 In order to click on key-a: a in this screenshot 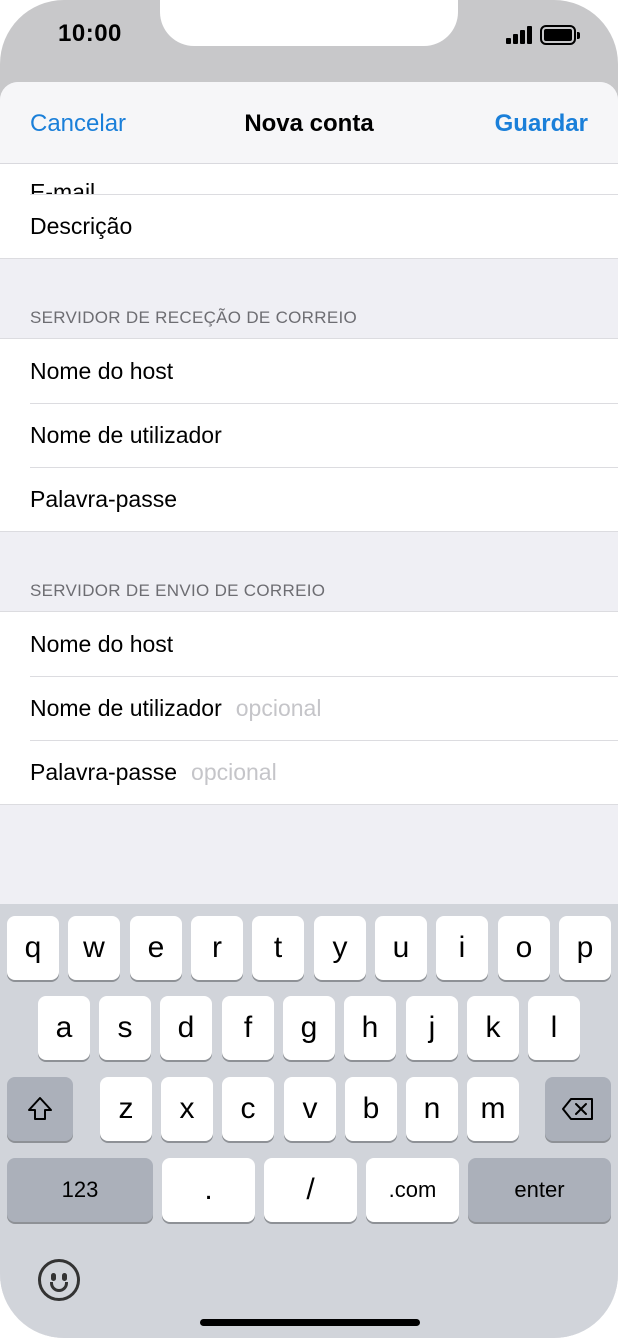, I will do `click(64, 1028)`.